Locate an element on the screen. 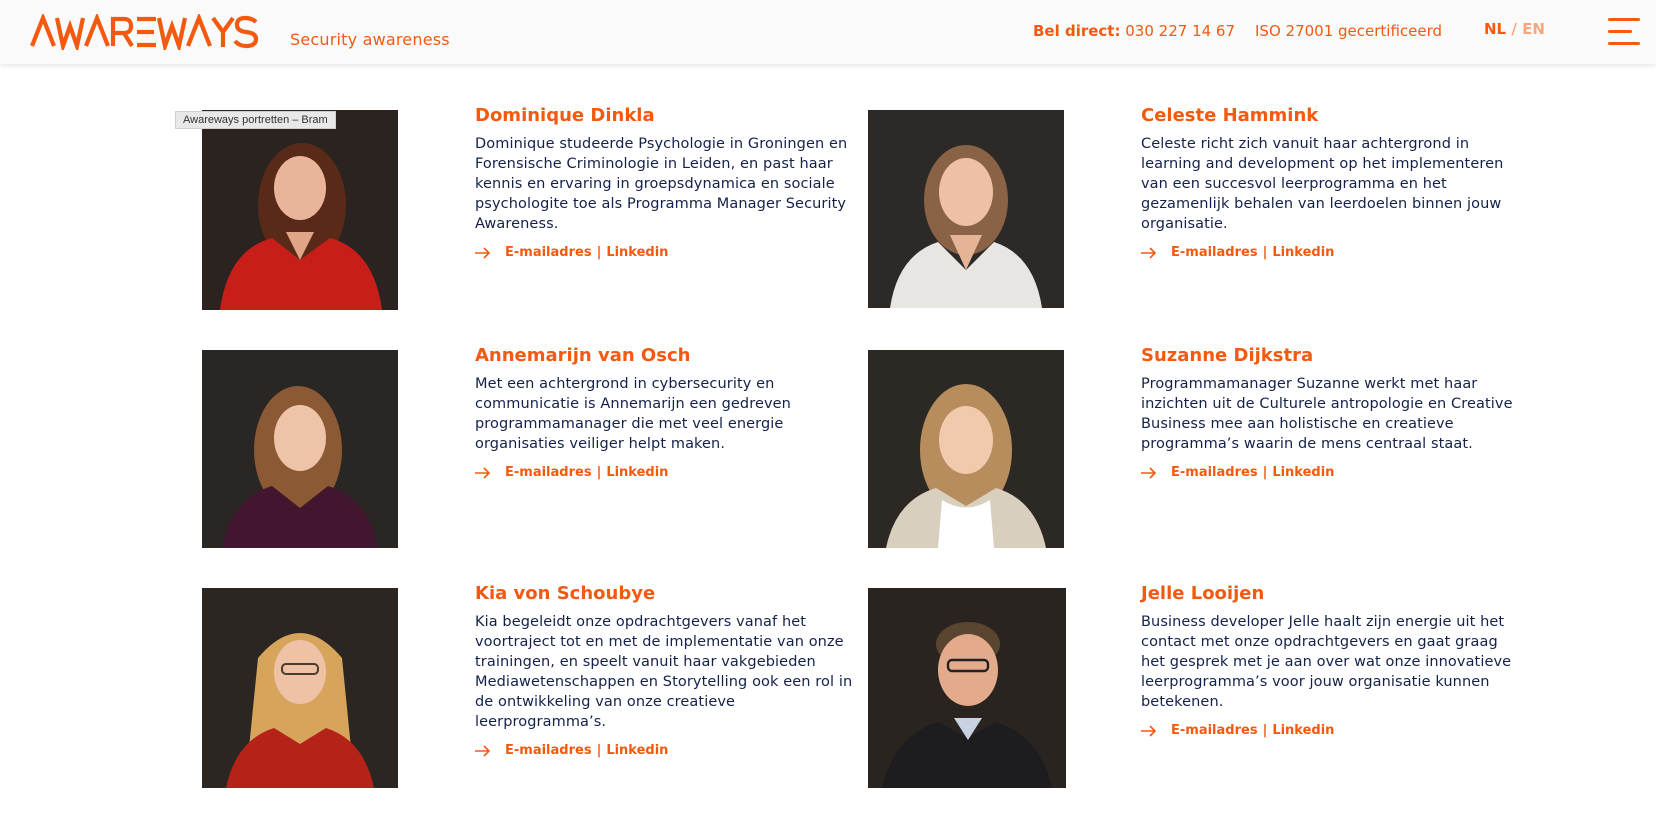 This screenshot has height=818, width=1656. member-name: Jelle Looijen is located at coordinates (1203, 593).